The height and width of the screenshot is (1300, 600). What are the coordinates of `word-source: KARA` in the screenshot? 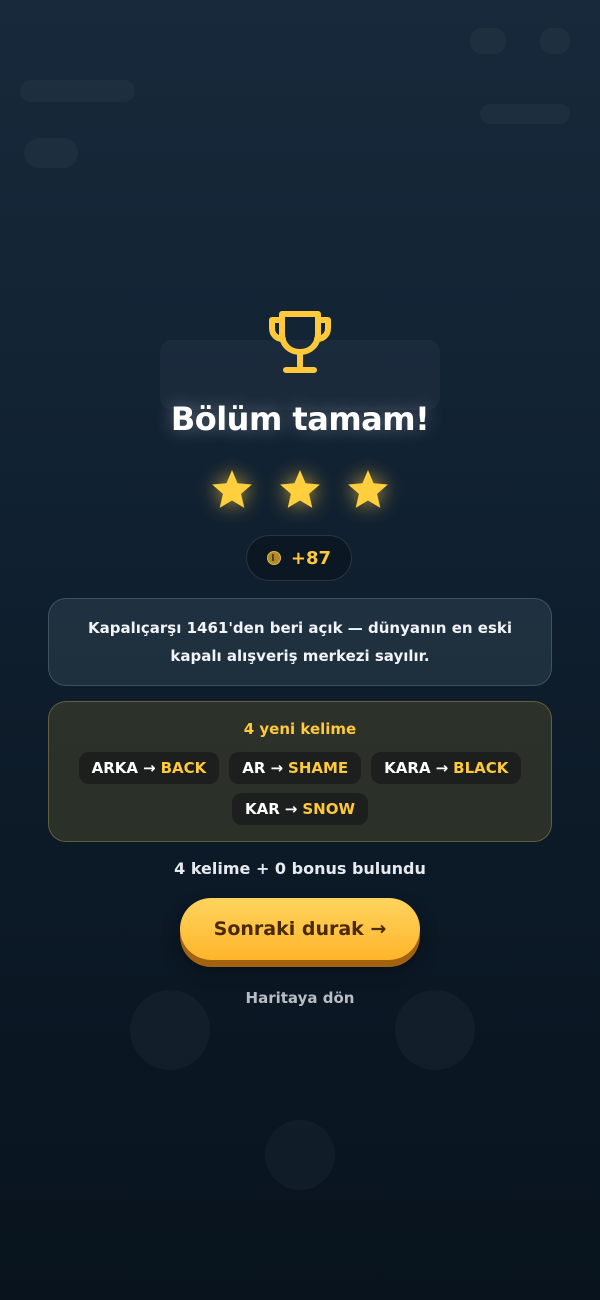 It's located at (407, 768).